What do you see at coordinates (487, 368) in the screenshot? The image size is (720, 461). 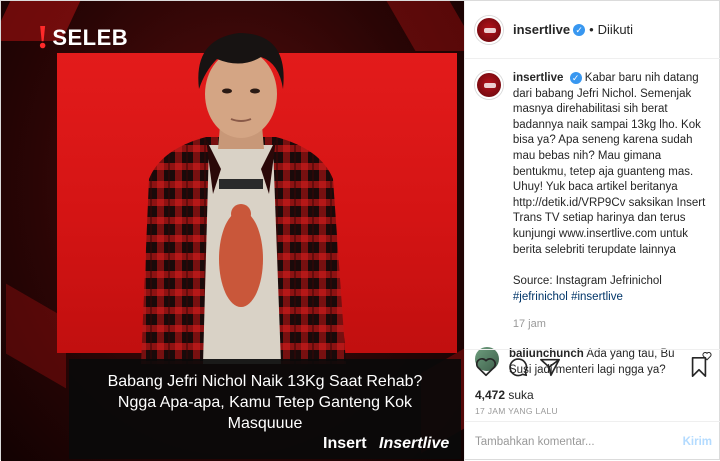 I see `heart-icon` at bounding box center [487, 368].